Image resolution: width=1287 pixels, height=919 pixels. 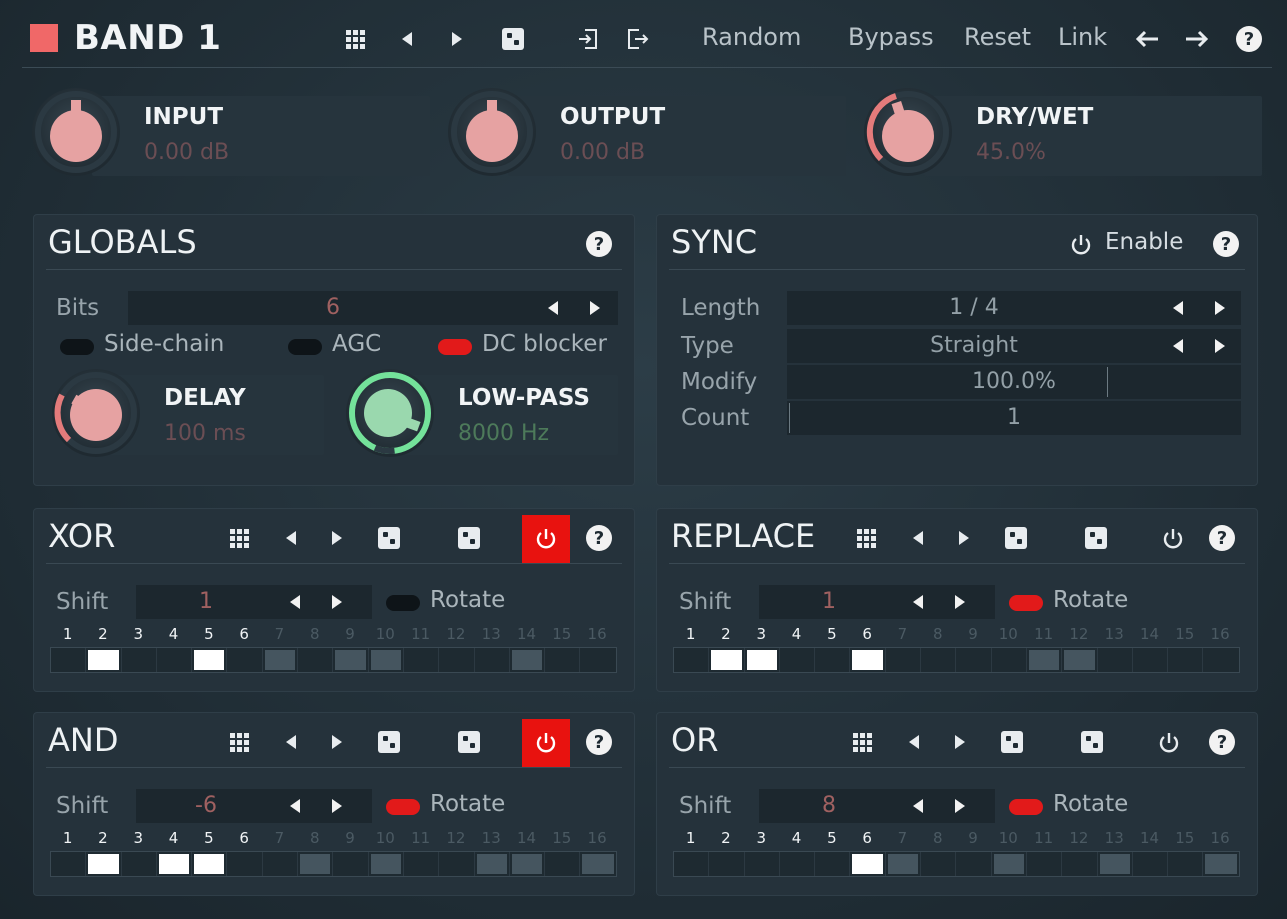 I want to click on agc-toggle, so click(x=305, y=347).